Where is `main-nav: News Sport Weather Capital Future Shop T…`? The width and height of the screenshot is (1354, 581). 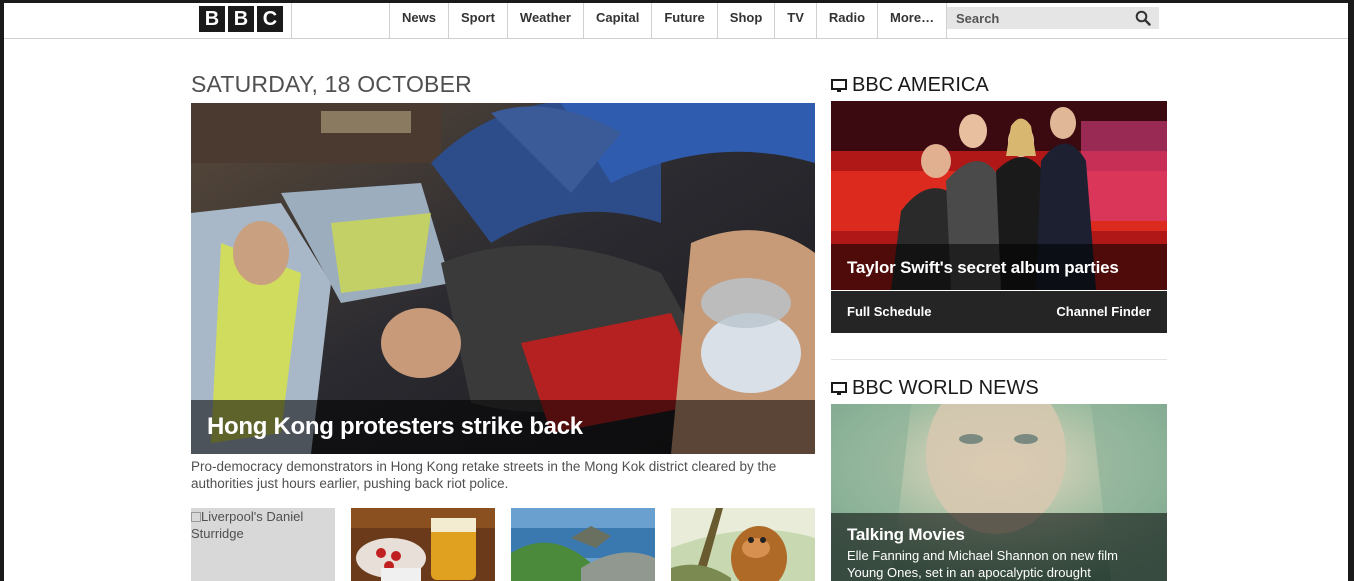
main-nav: News Sport Weather Capital Future Shop T… is located at coordinates (668, 21).